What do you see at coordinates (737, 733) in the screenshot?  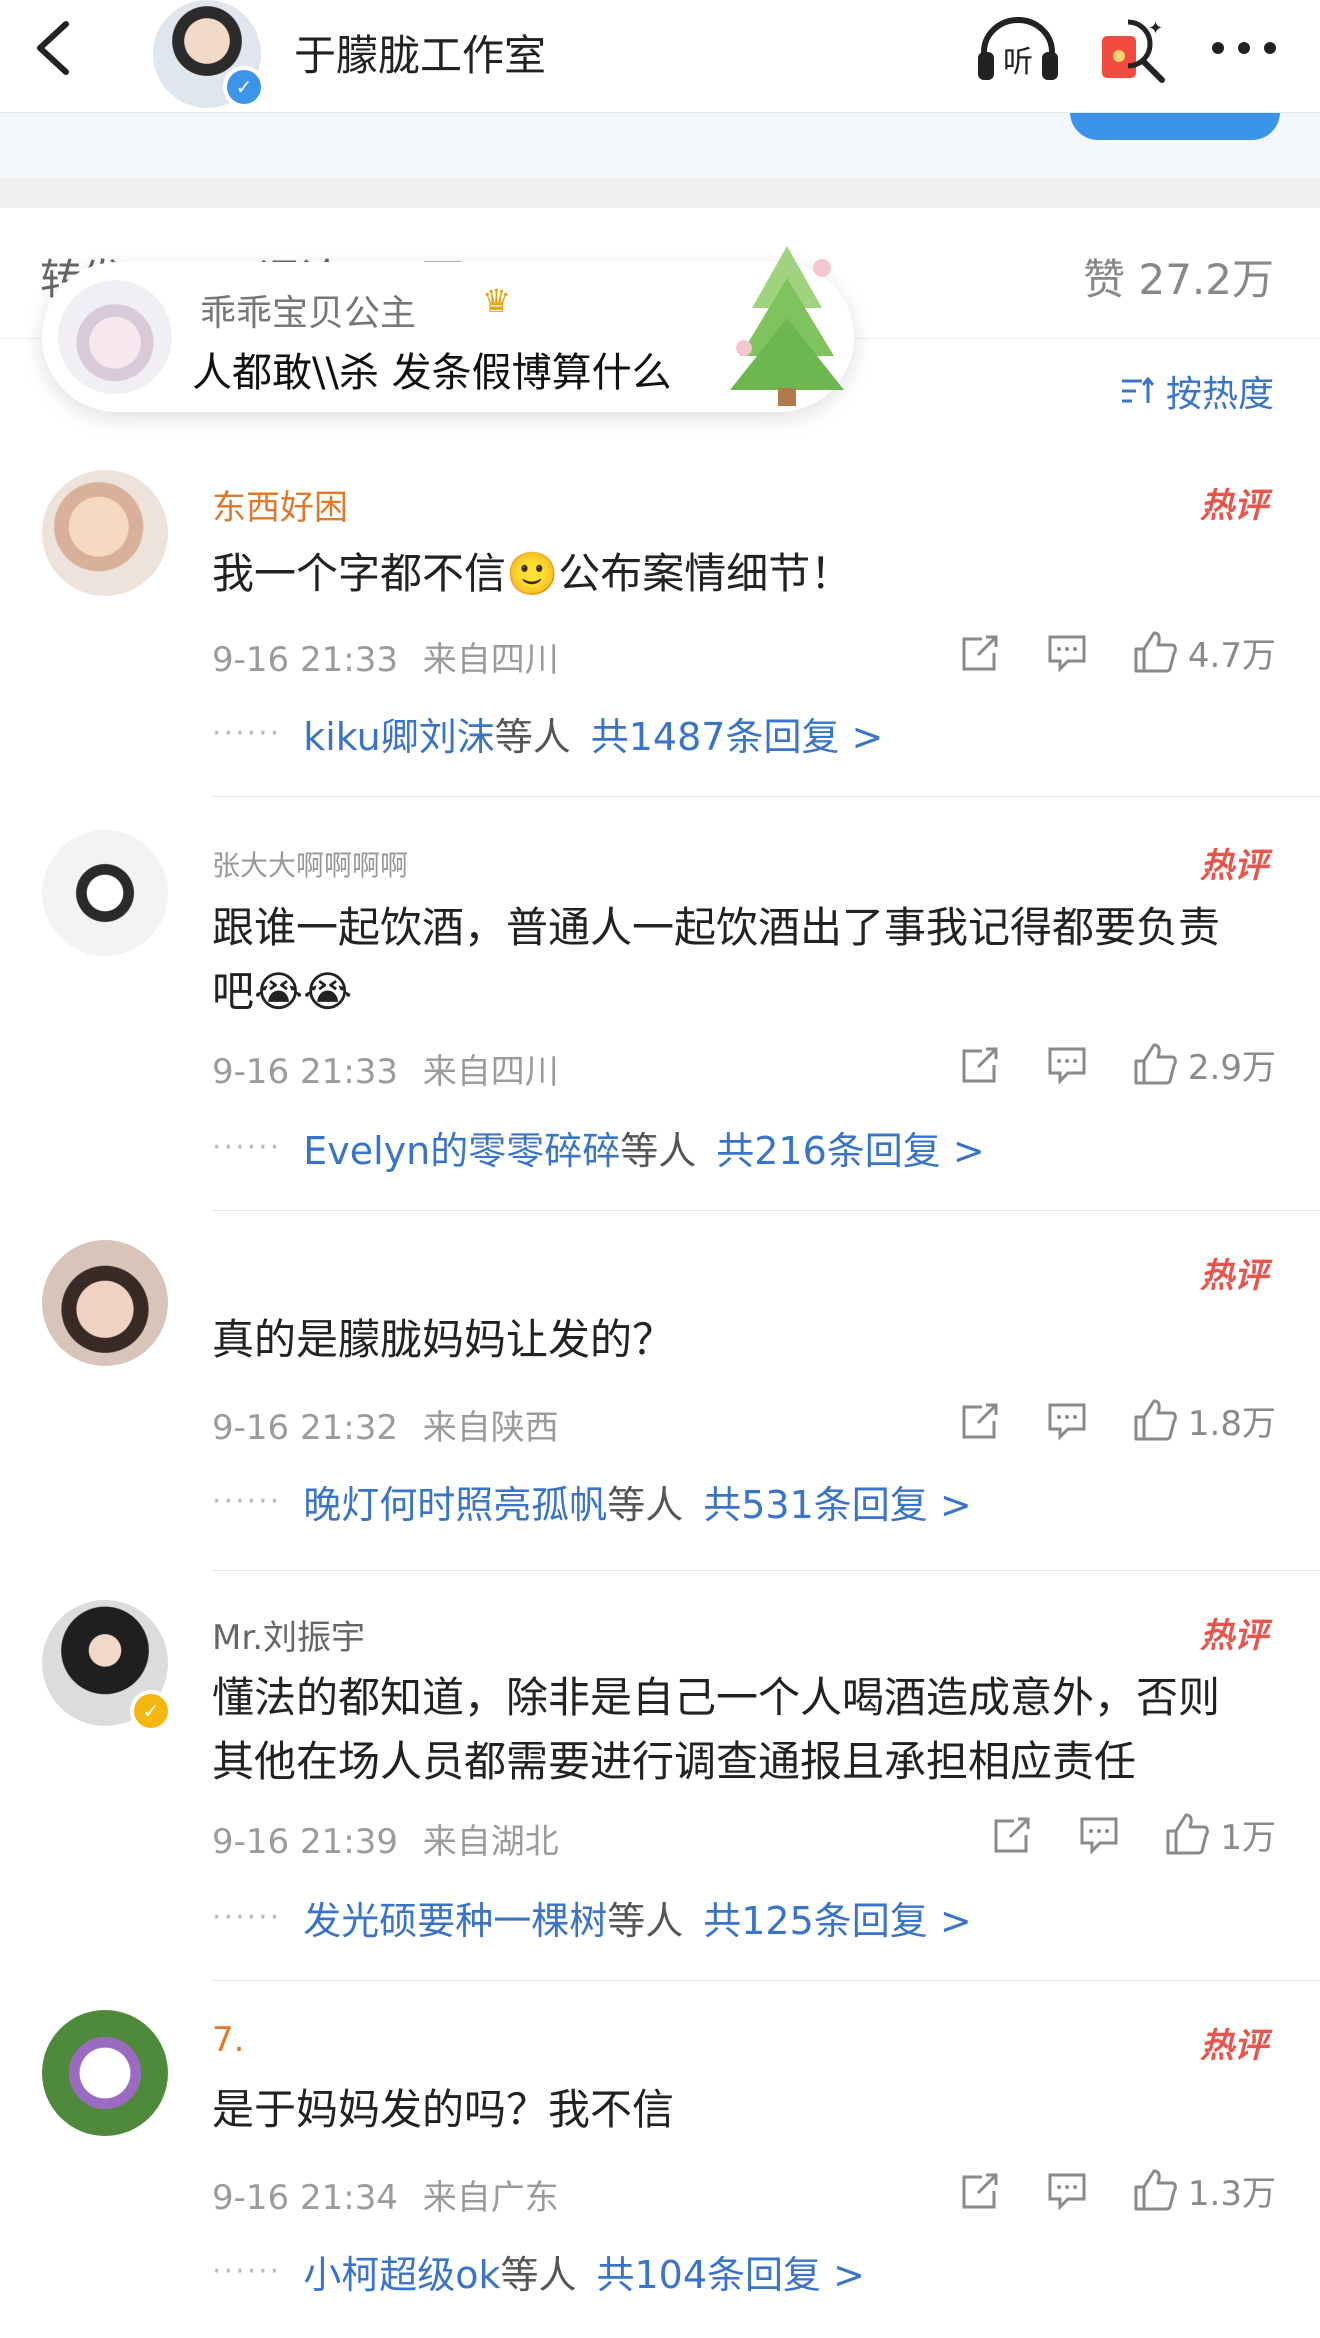 I see `reply-count: 共1487条回复 >` at bounding box center [737, 733].